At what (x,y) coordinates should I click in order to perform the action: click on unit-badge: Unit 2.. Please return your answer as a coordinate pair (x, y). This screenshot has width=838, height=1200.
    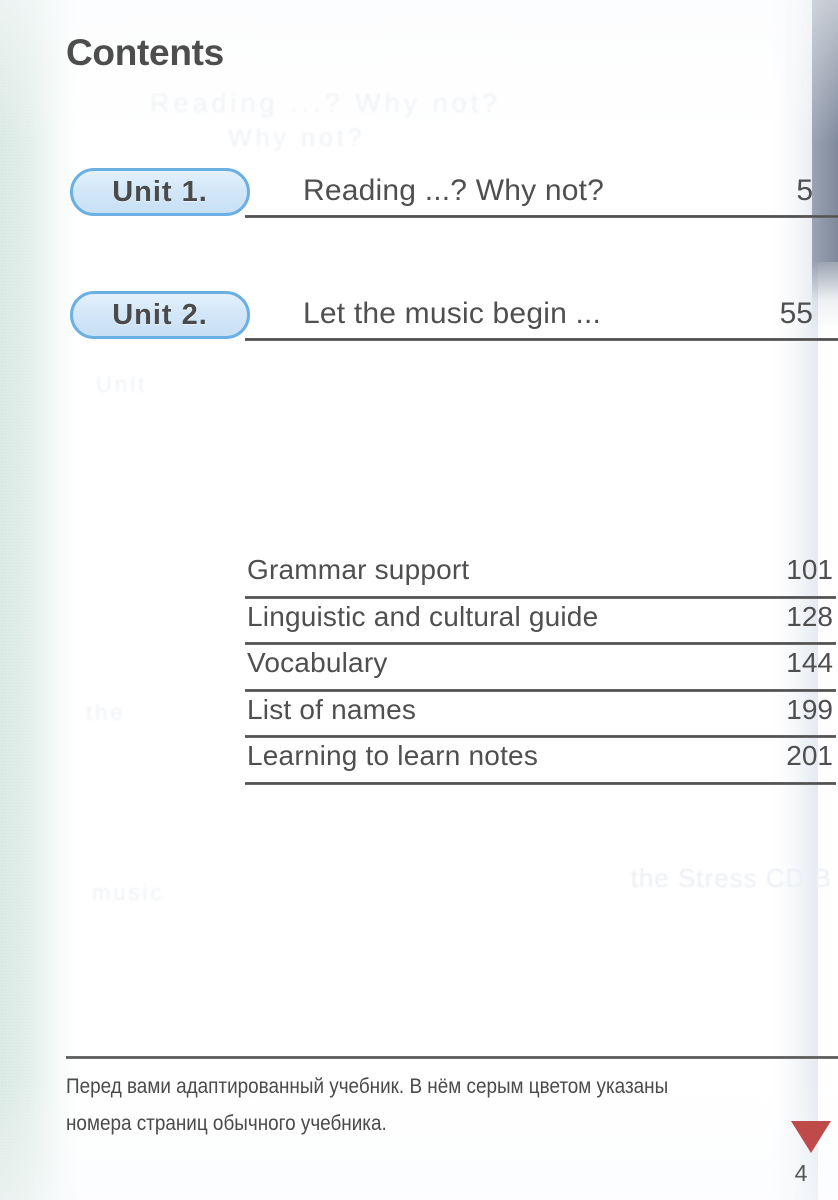
    Looking at the image, I should click on (160, 315).